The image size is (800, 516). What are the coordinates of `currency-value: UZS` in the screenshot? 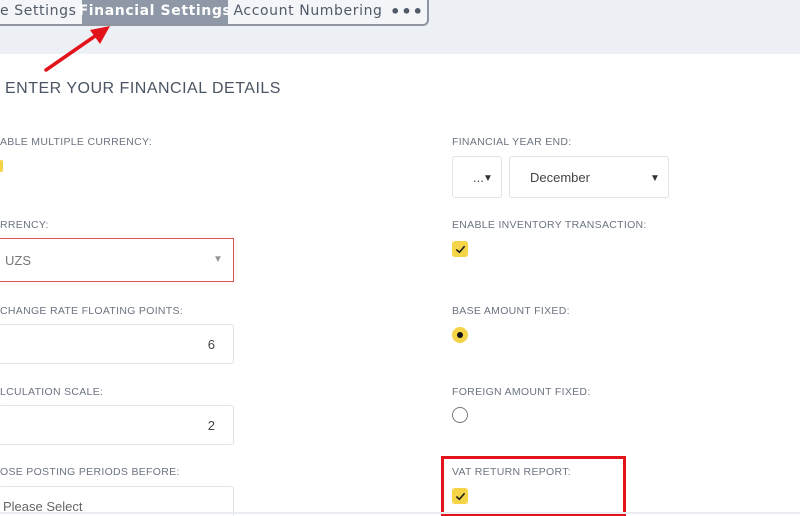 It's located at (18, 260).